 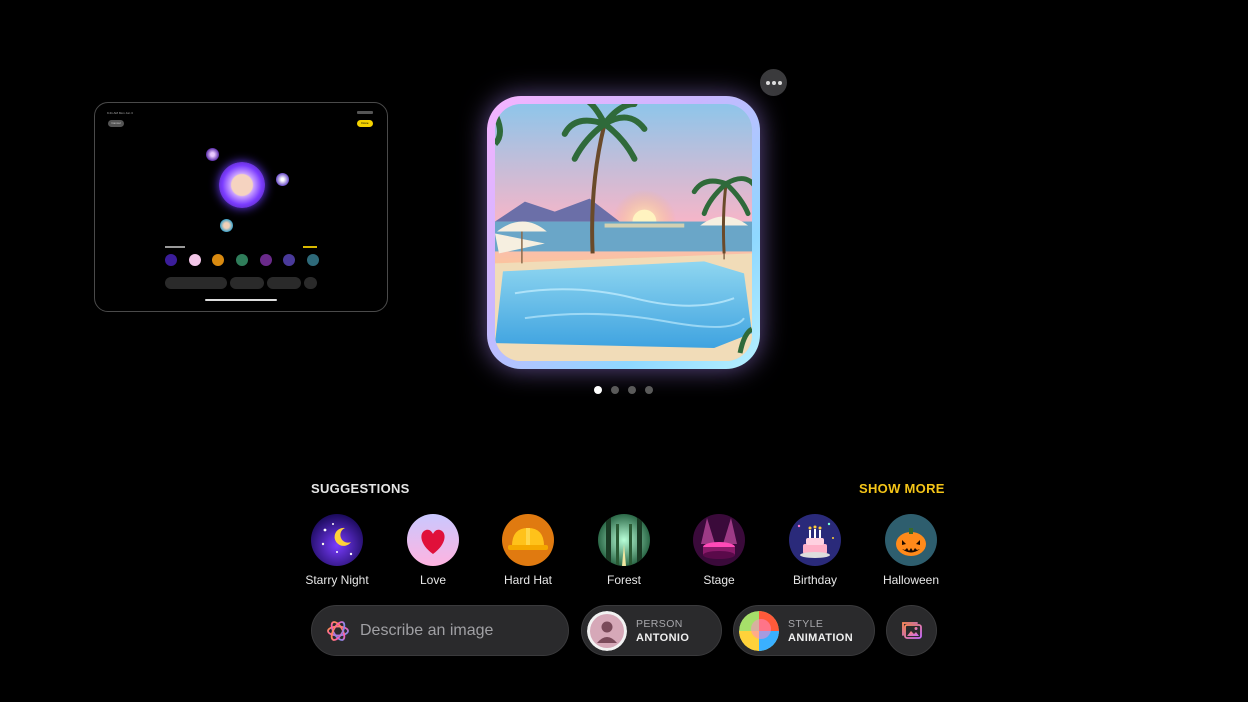 What do you see at coordinates (427, 630) in the screenshot?
I see `describe-placeholder: Describe an image` at bounding box center [427, 630].